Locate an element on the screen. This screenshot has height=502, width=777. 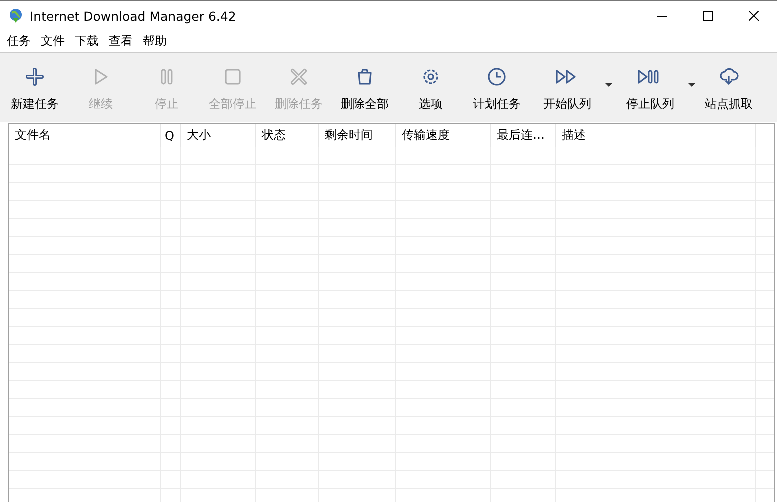
x-icon is located at coordinates (299, 77).